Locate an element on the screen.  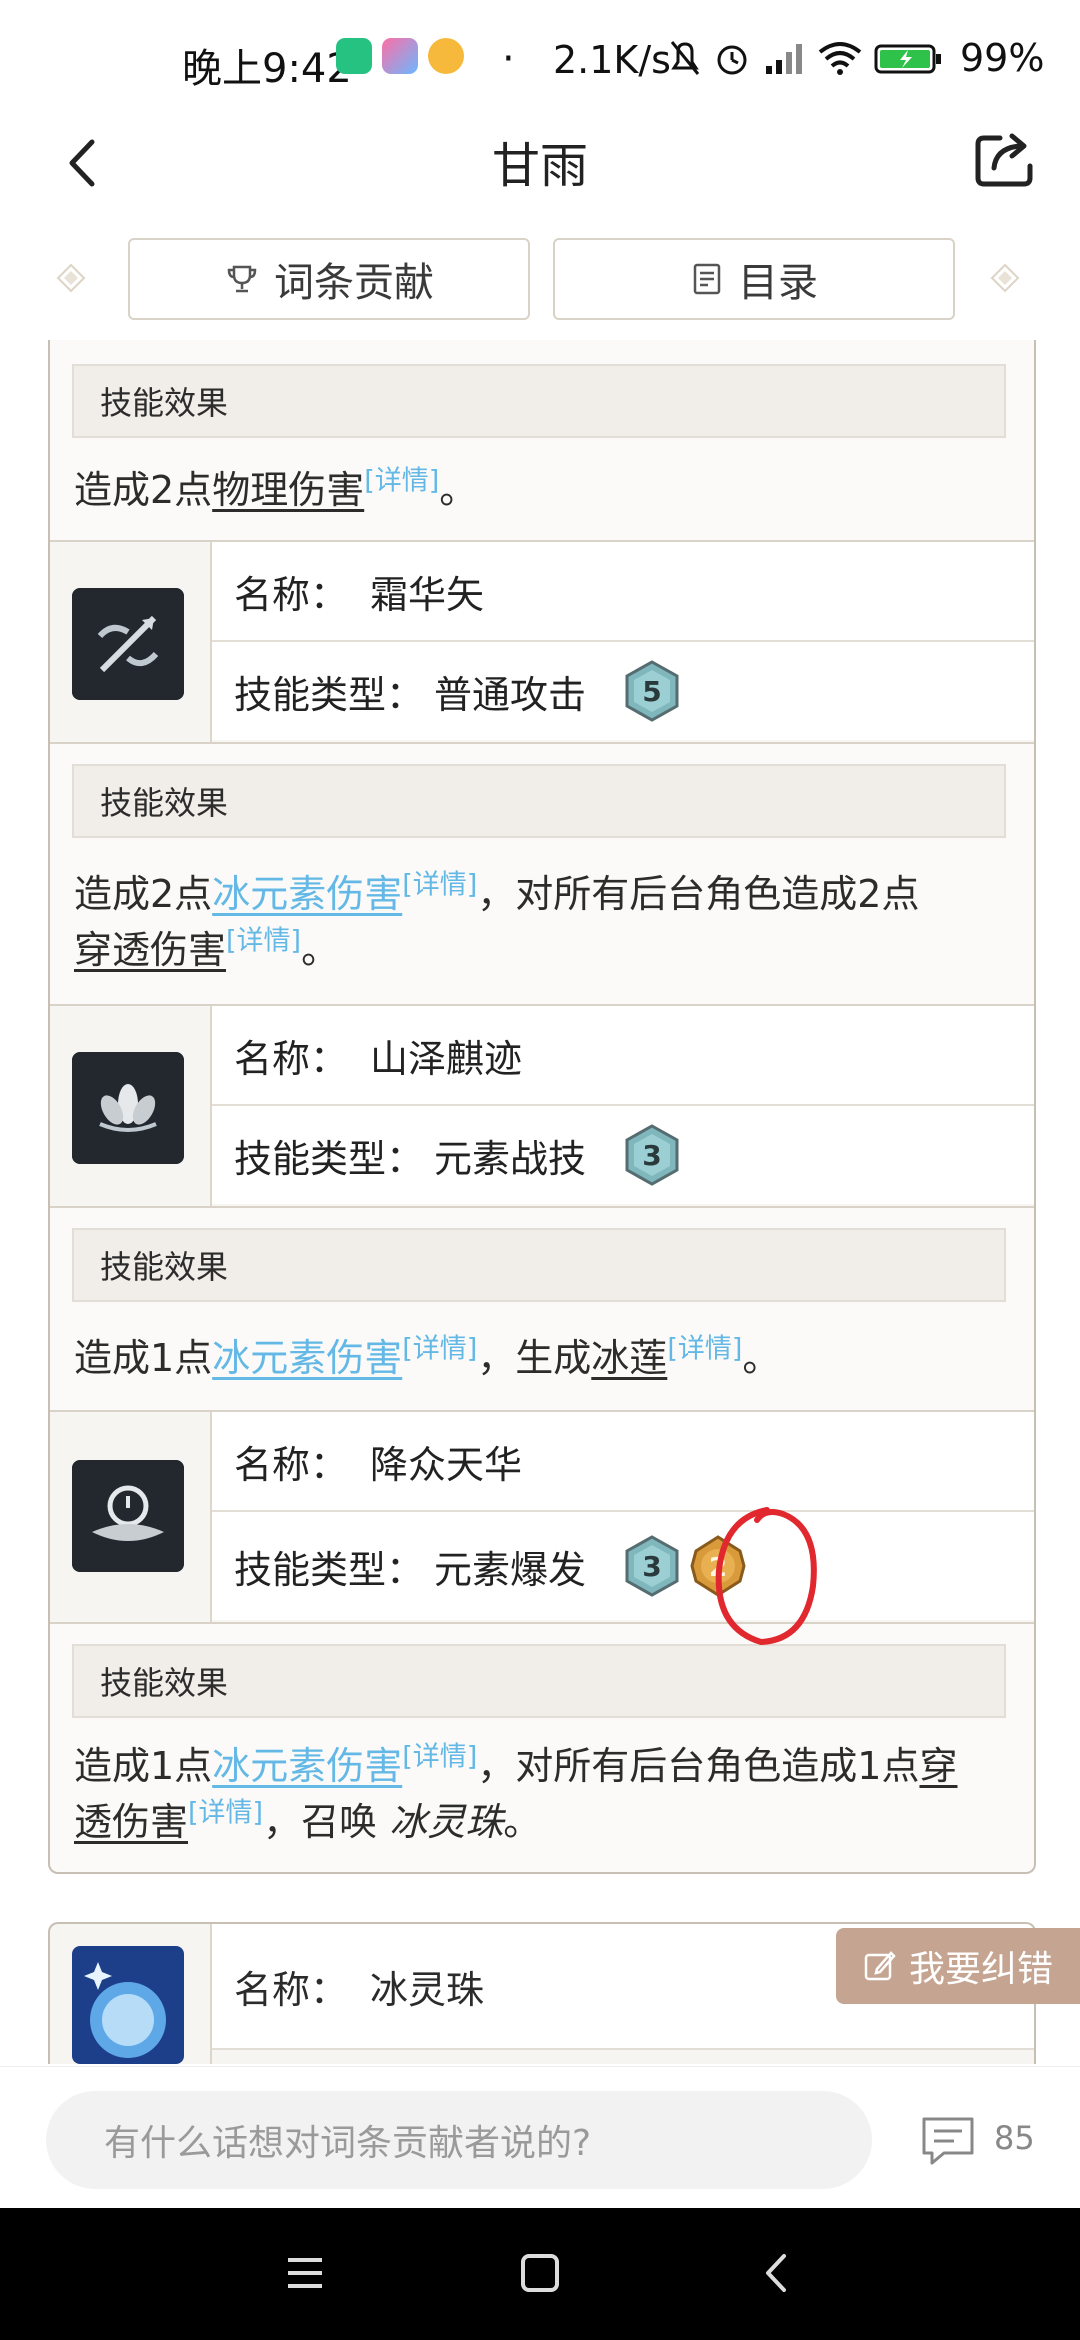
share-icon is located at coordinates (1005, 159).